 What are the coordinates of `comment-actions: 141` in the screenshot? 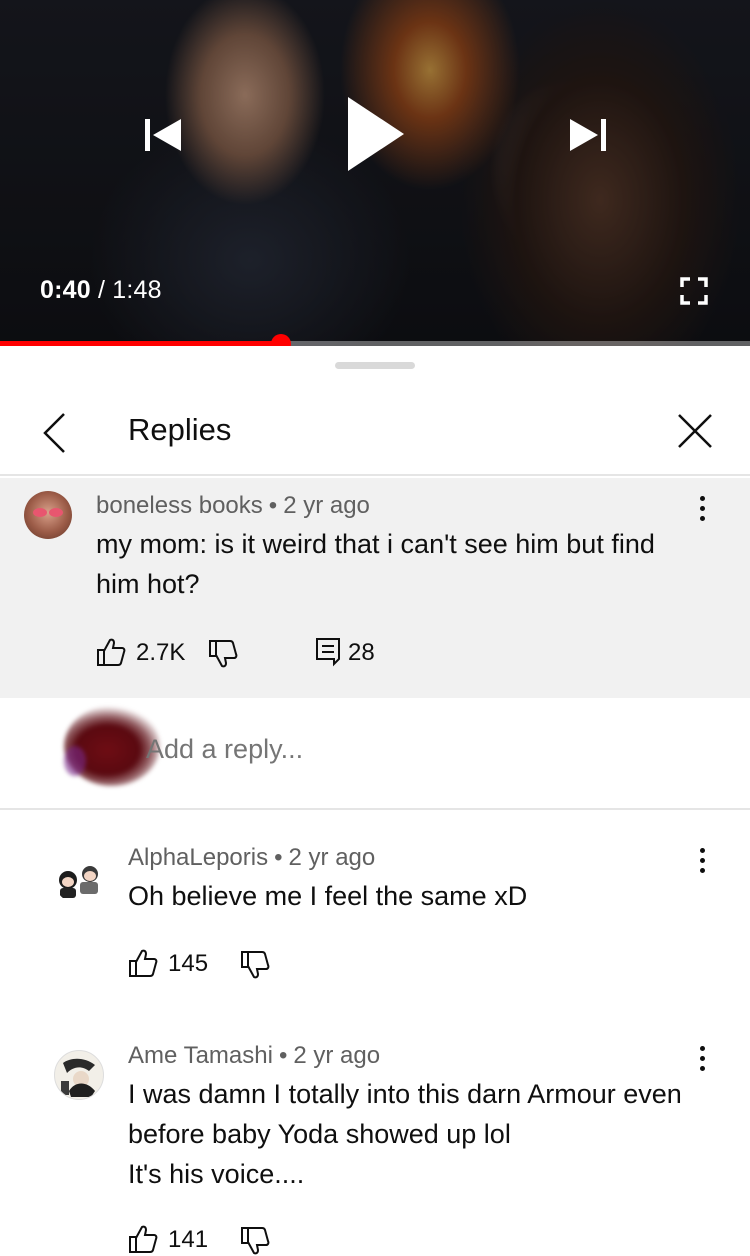 It's located at (228, 1240).